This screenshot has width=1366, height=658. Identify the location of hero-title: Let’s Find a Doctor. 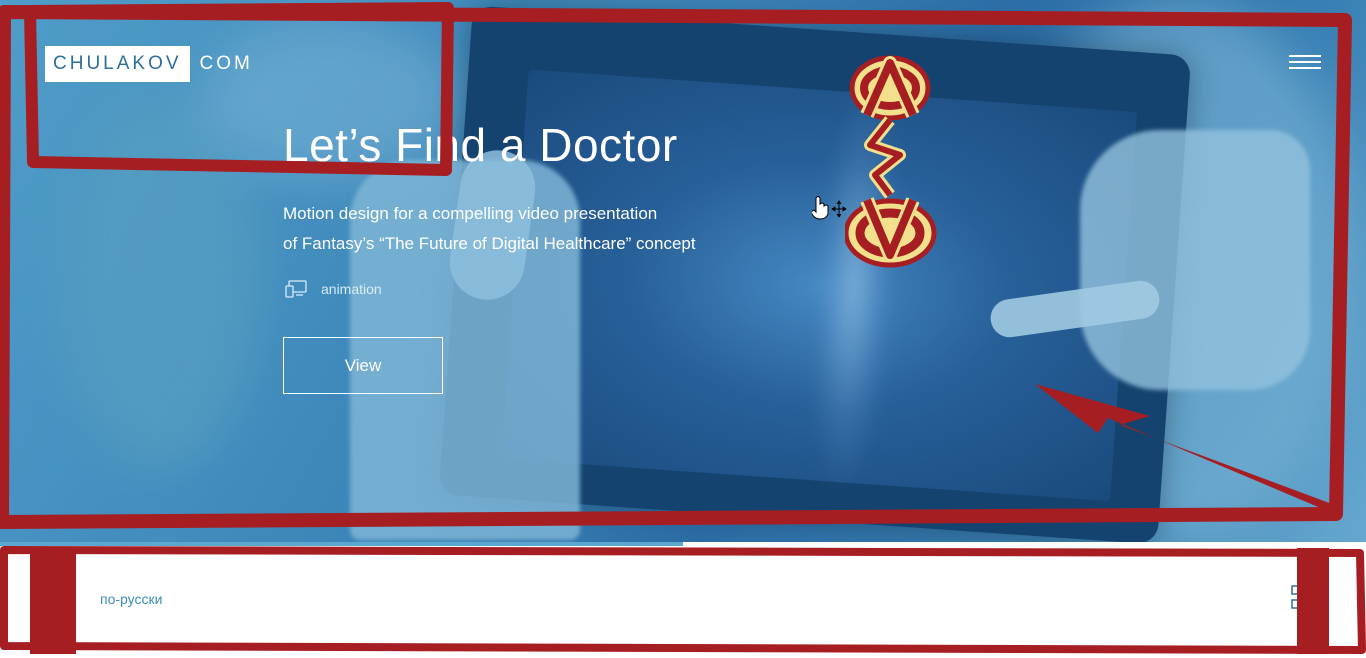
(480, 145).